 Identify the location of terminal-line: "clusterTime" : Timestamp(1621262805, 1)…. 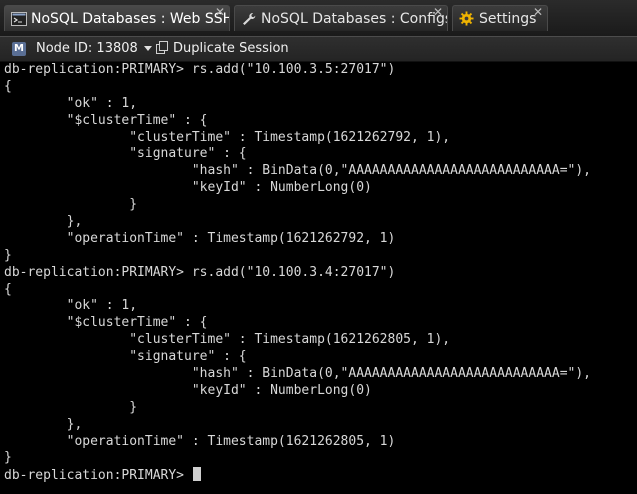
(227, 340).